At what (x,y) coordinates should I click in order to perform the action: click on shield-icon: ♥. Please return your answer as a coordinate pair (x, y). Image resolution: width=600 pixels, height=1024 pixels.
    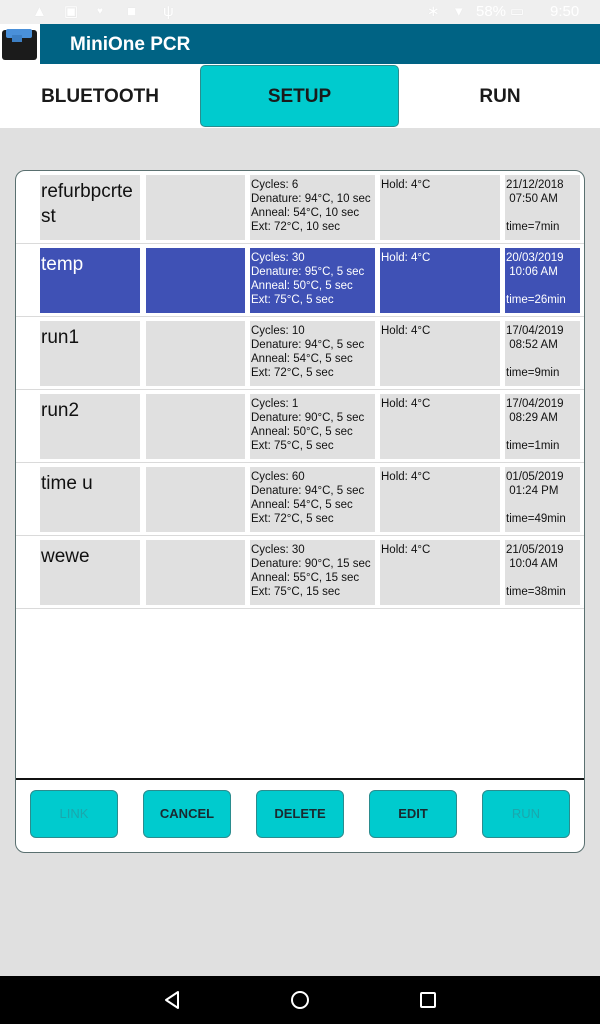
    Looking at the image, I should click on (100, 11).